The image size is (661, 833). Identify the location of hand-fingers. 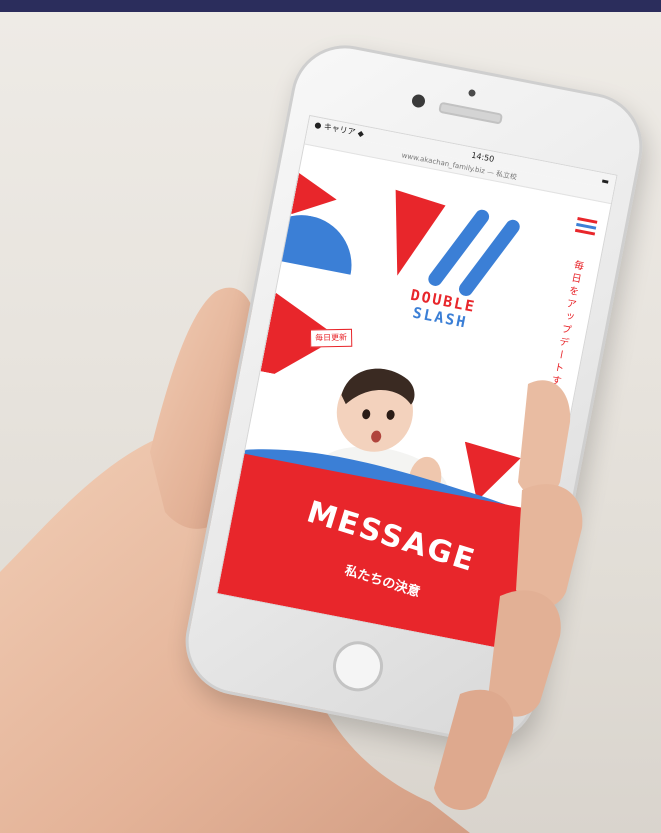
(508, 595).